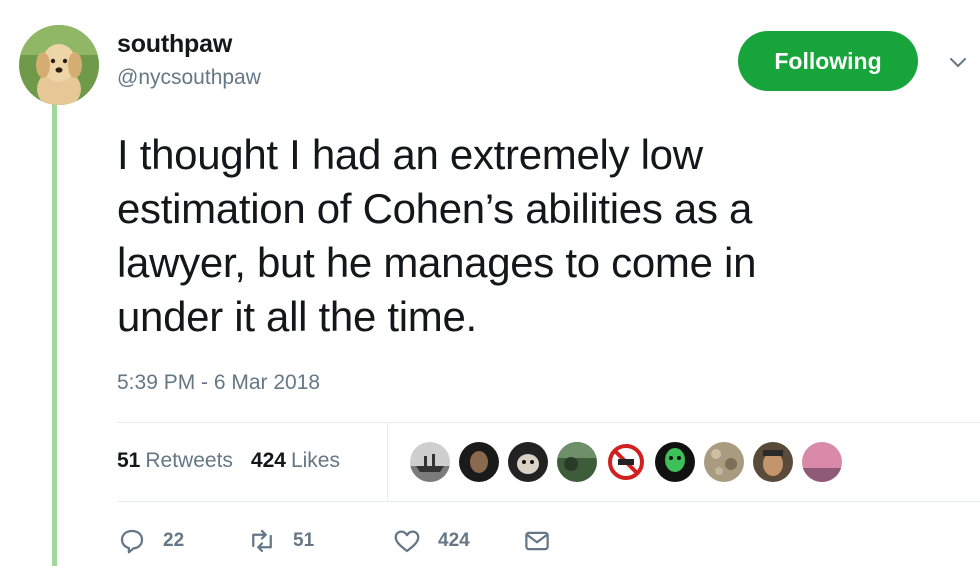  I want to click on likes-stat: 424 Likes, so click(295, 461).